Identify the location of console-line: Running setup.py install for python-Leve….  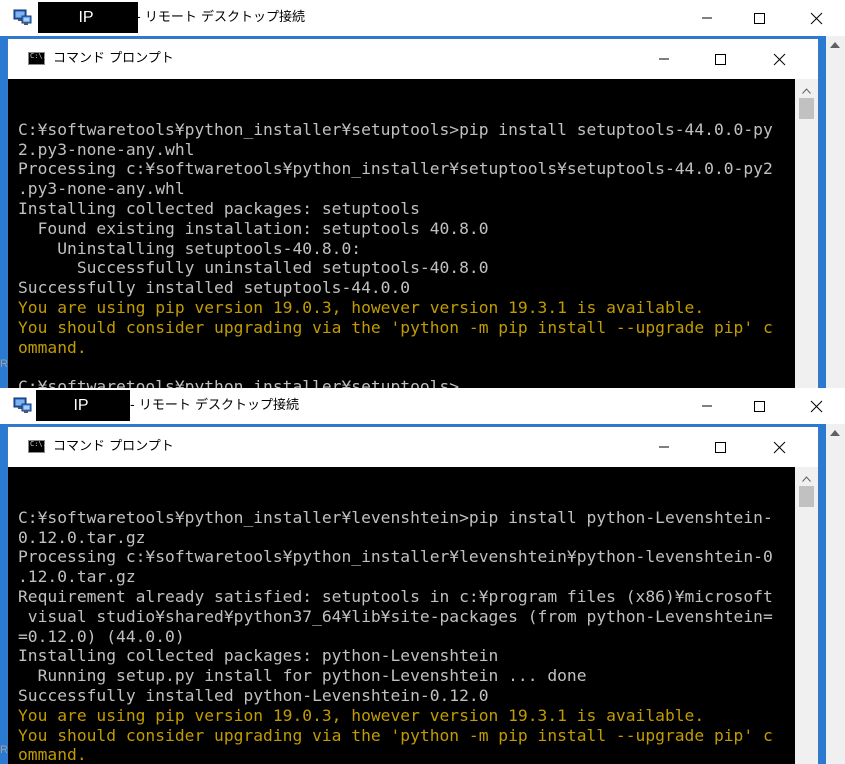
(302, 676).